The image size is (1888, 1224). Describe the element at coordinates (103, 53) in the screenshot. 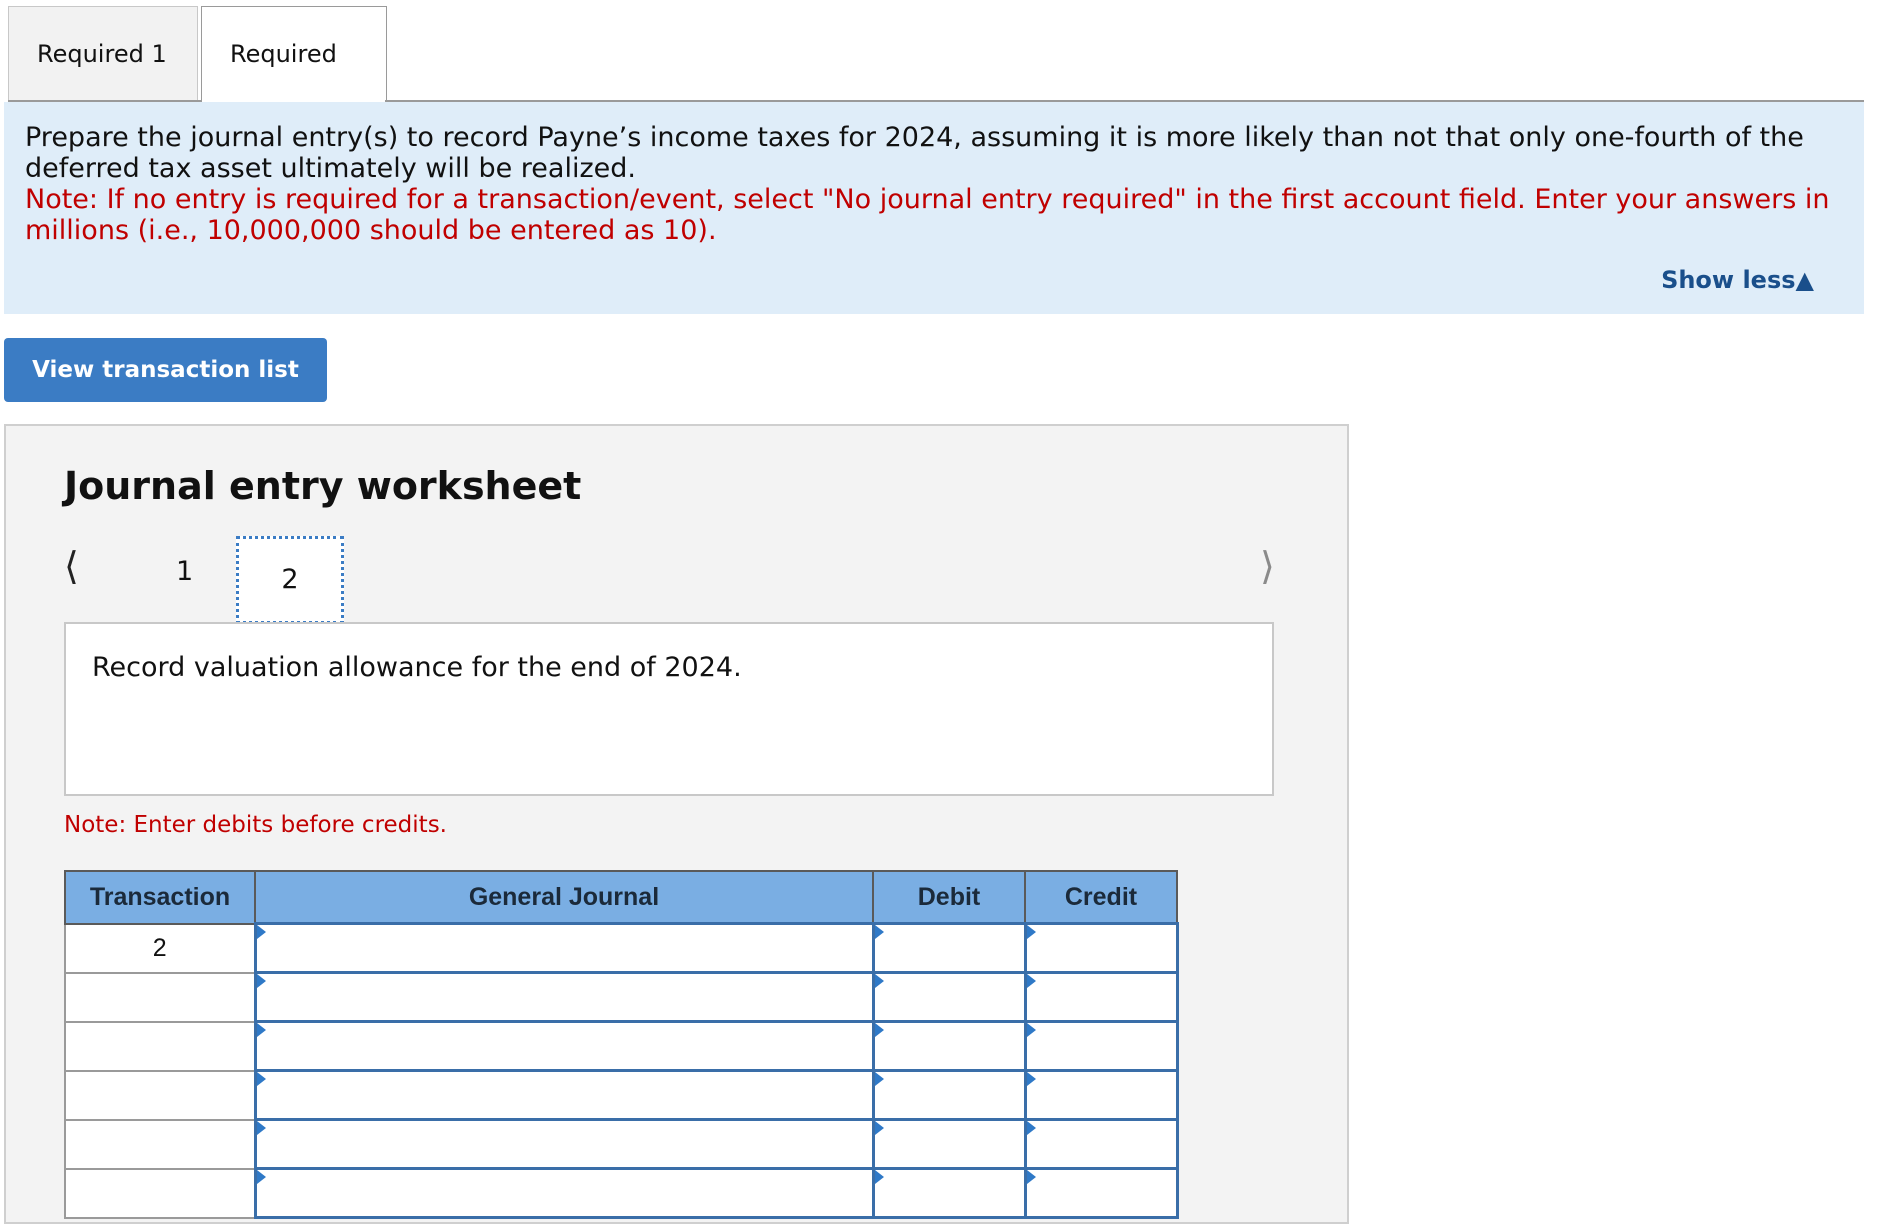

I see `tab-required-1: Required 1` at that location.